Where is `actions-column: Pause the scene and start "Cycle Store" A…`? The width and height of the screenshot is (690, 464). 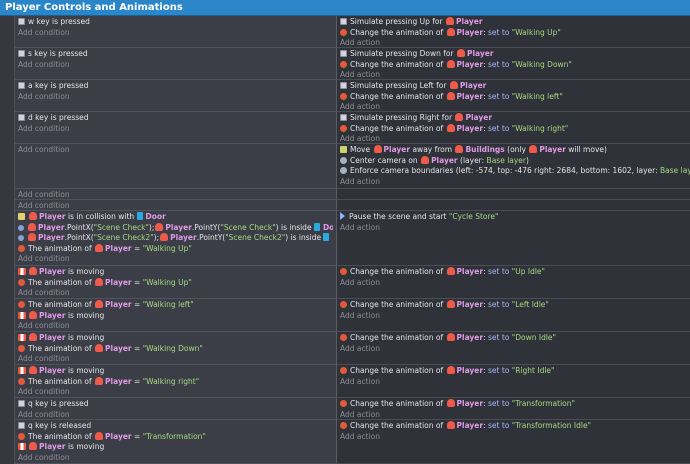 actions-column: Pause the scene and start "Cycle Store" A… is located at coordinates (513, 238).